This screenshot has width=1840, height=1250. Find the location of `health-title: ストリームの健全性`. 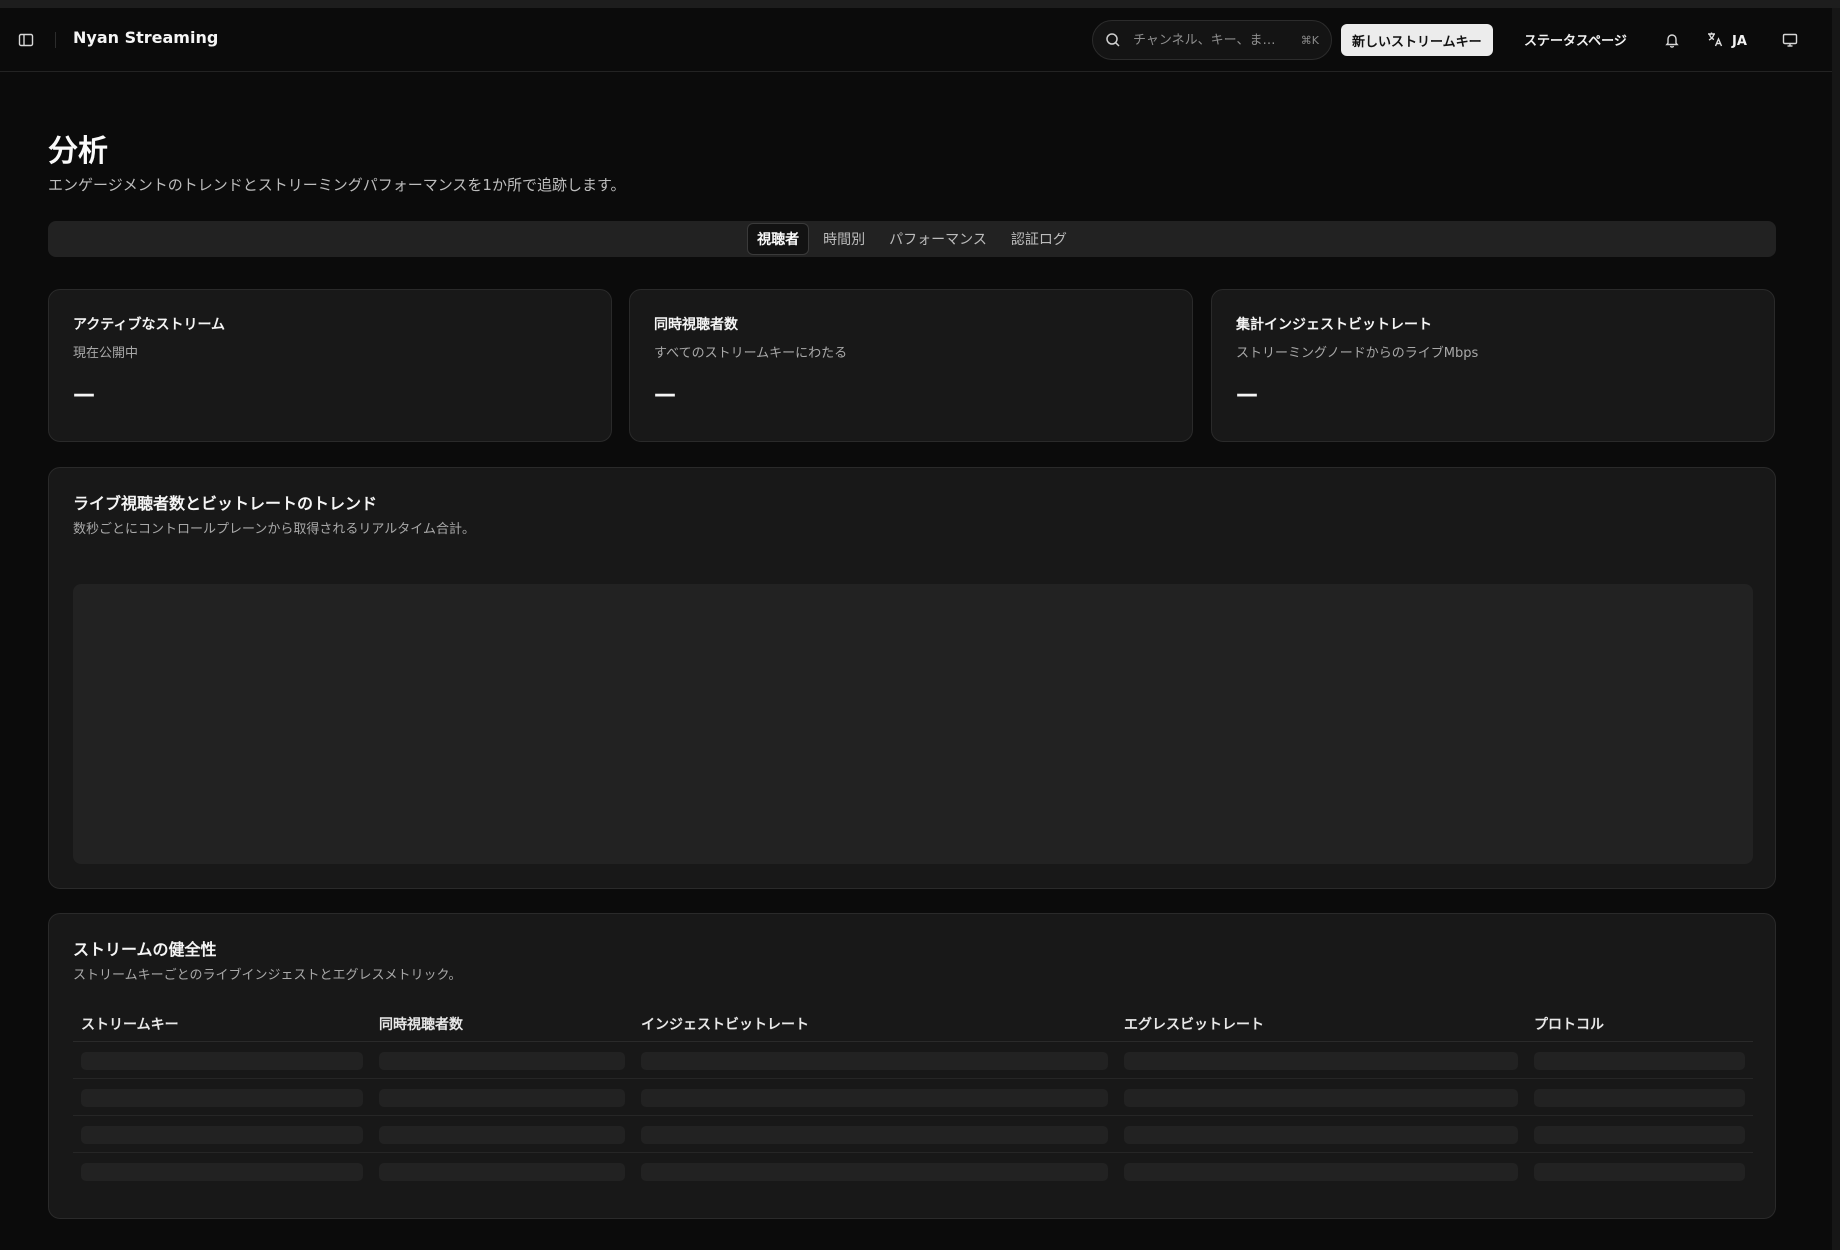

health-title: ストリームの健全性 is located at coordinates (145, 949).